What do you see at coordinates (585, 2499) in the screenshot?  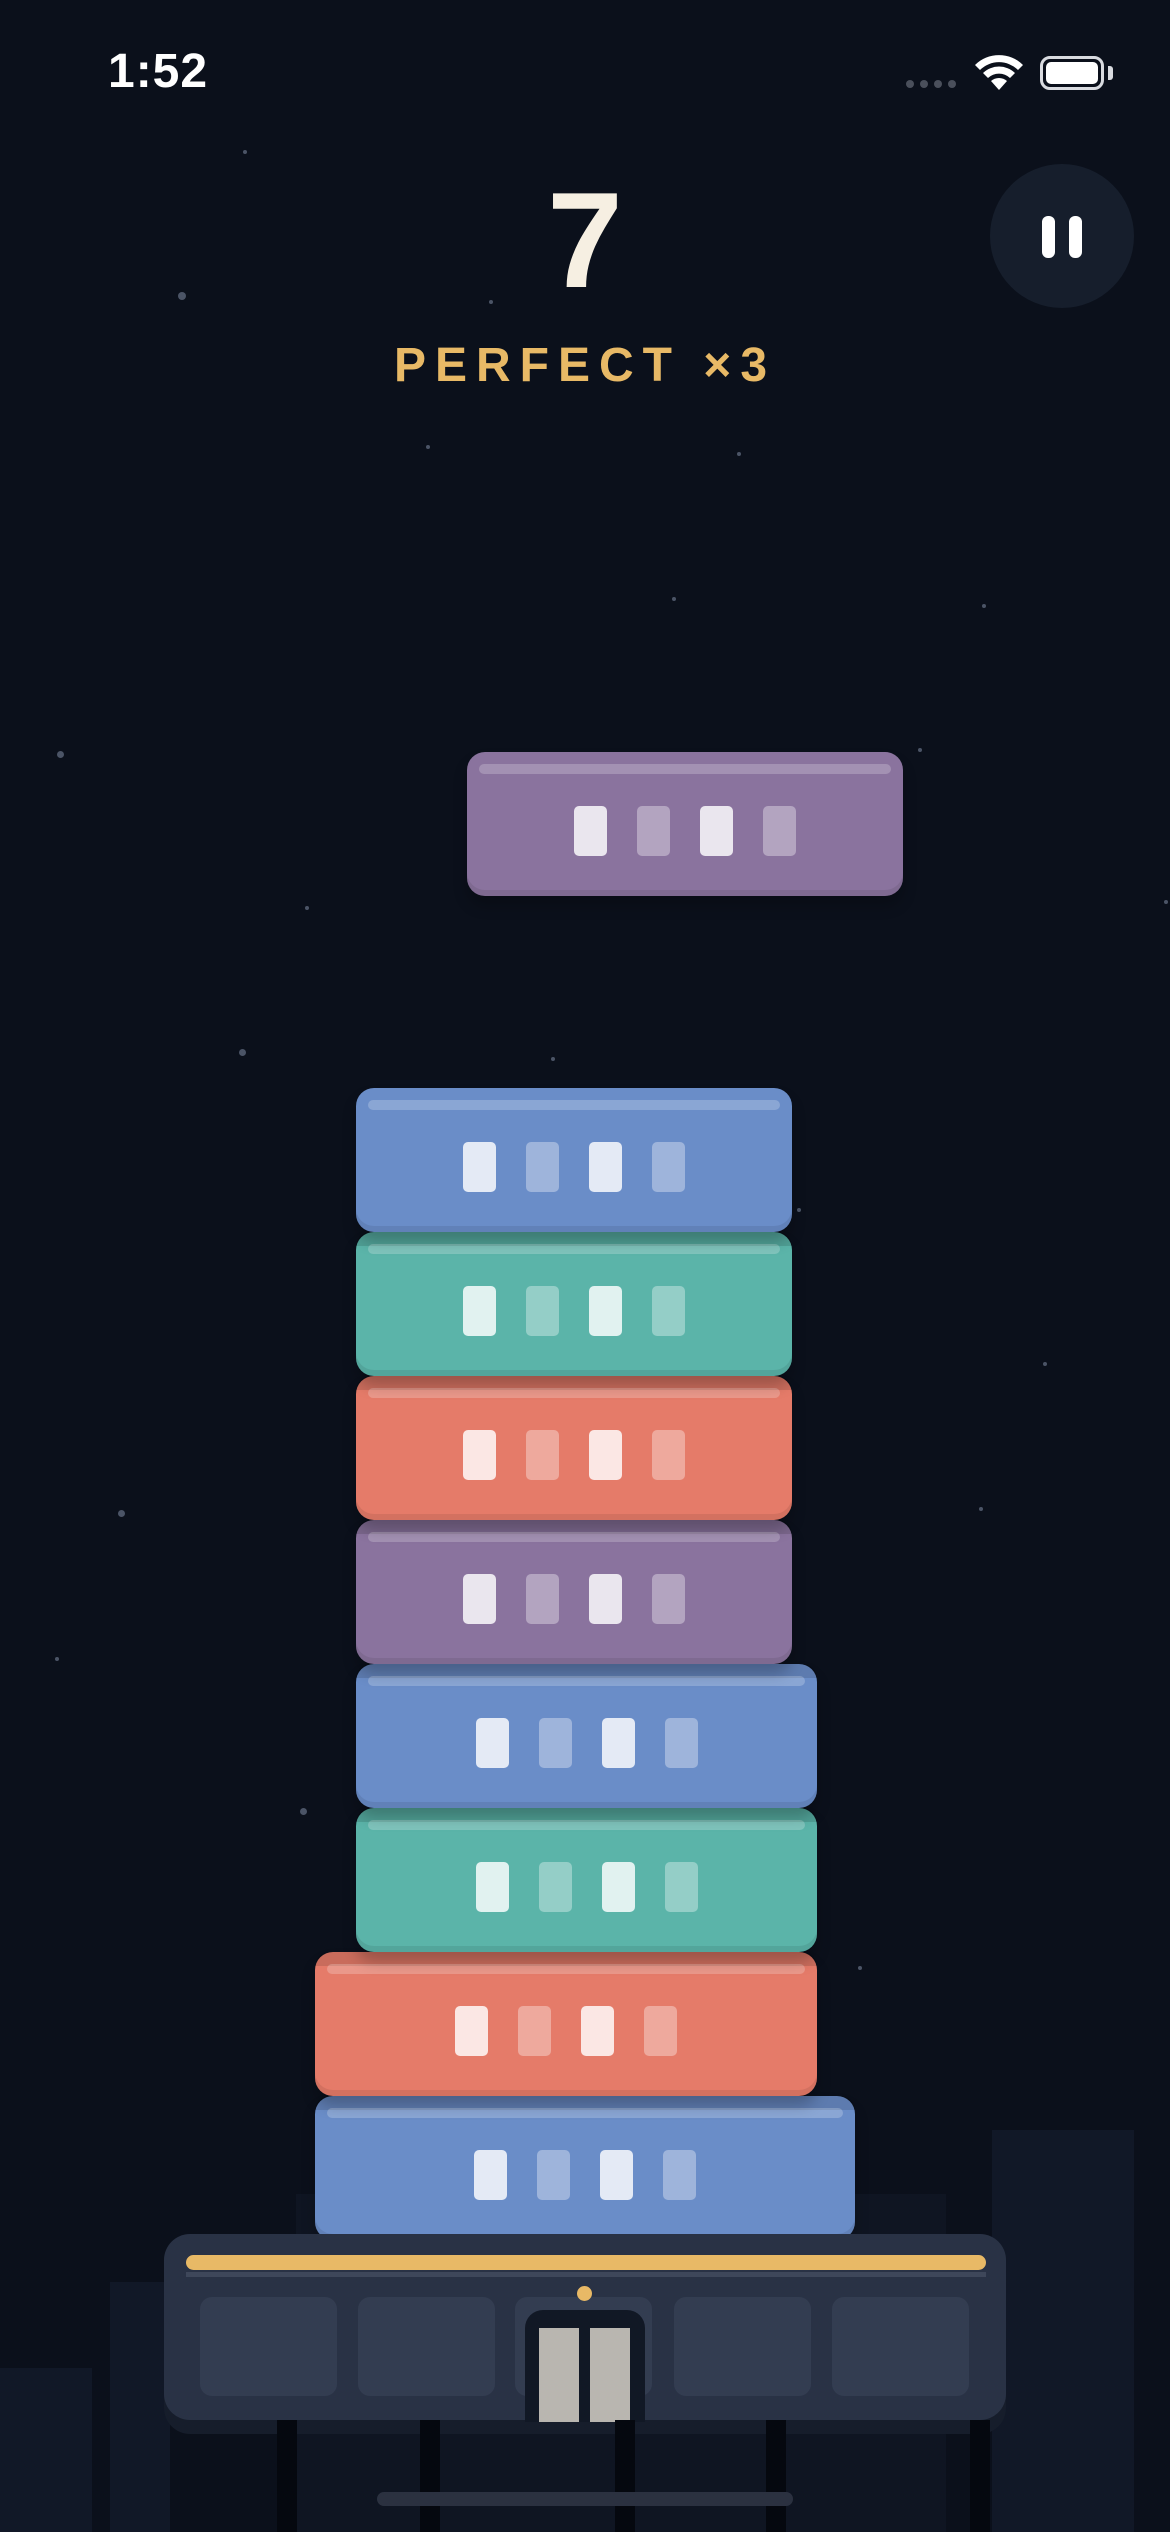 I see `home-indicator` at bounding box center [585, 2499].